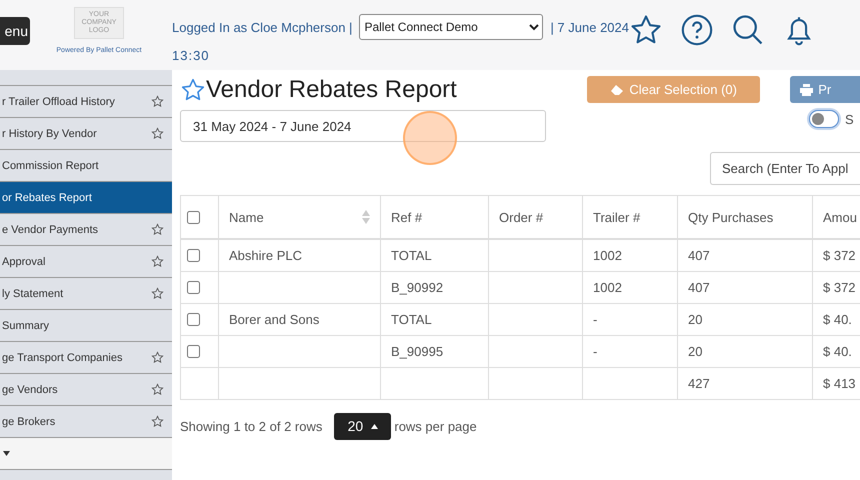 Image resolution: width=860 pixels, height=480 pixels. What do you see at coordinates (193, 217) in the screenshot?
I see `select-all-checkbox` at bounding box center [193, 217].